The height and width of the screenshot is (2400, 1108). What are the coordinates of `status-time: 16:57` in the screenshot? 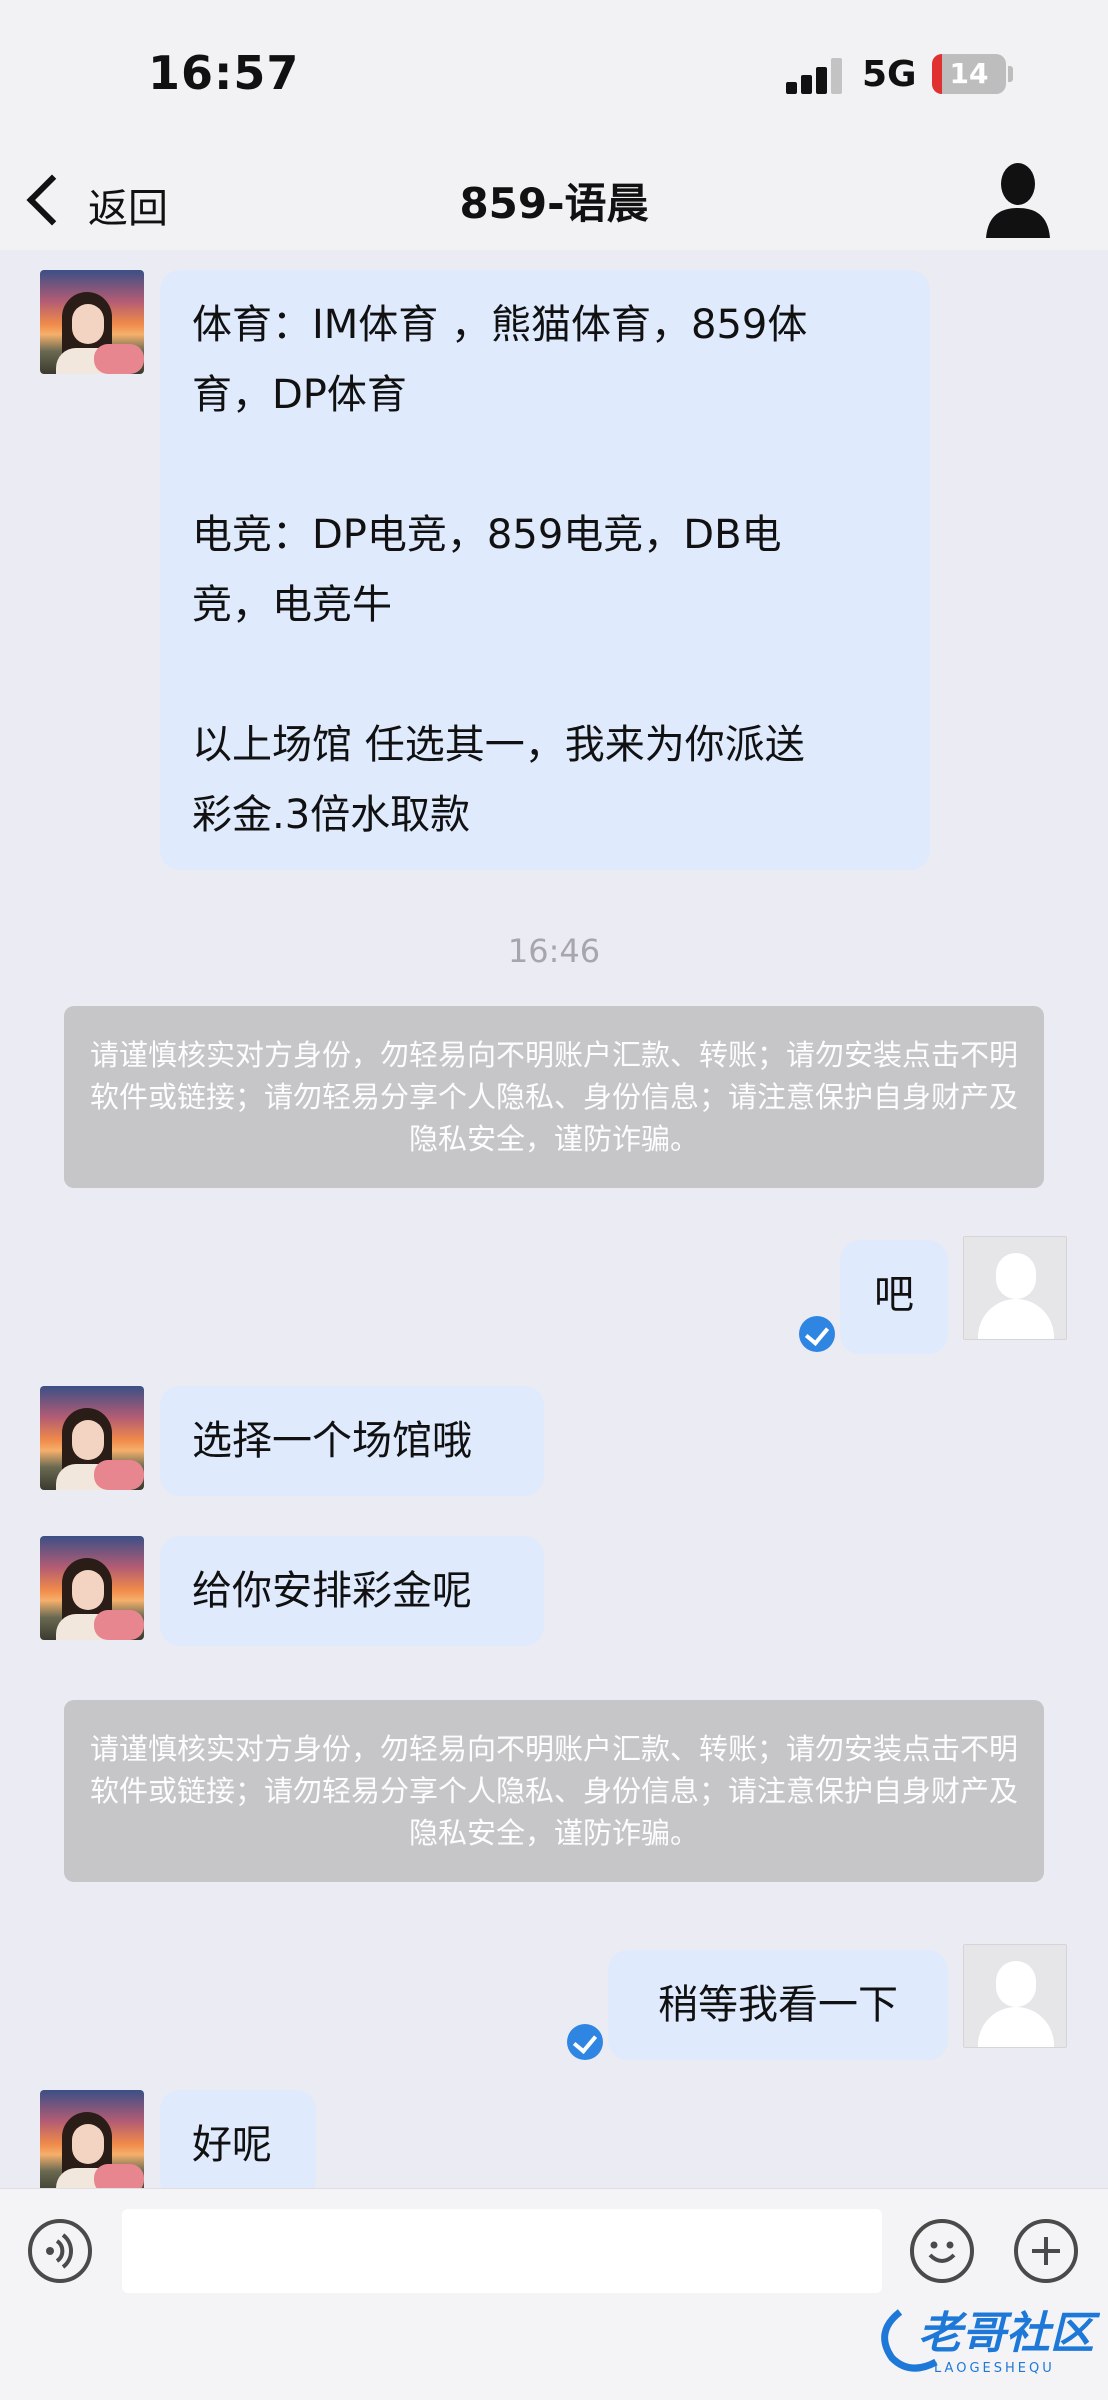 It's located at (224, 73).